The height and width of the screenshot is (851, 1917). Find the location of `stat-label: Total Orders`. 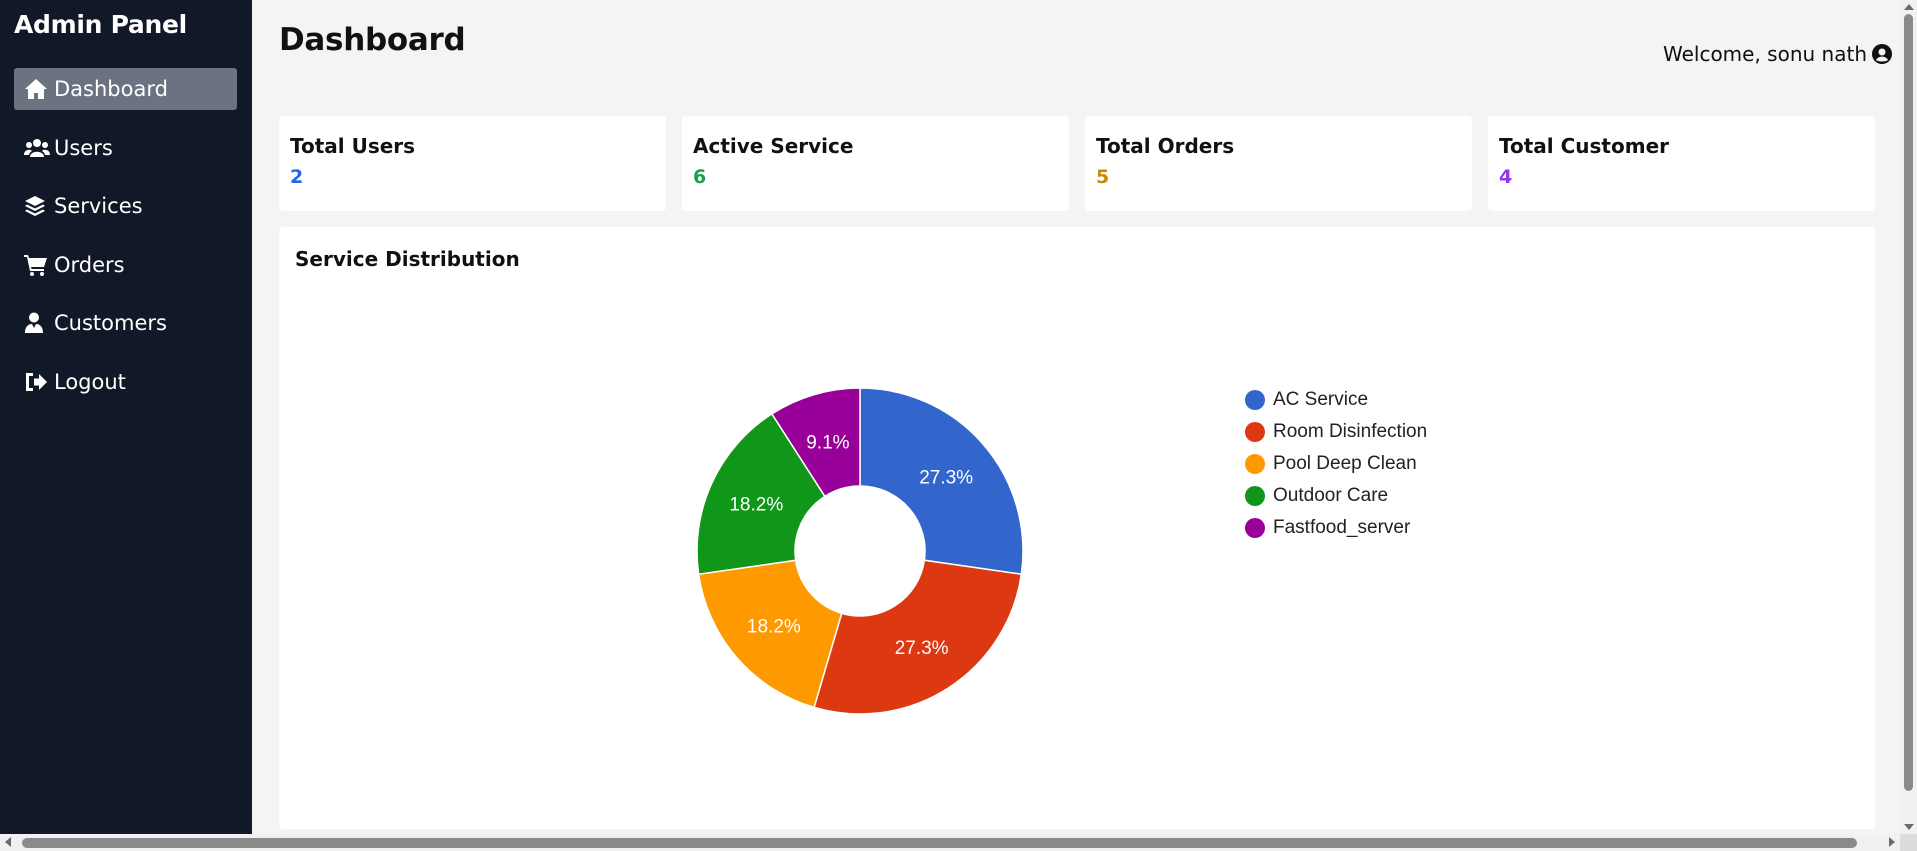

stat-label: Total Orders is located at coordinates (1165, 146).